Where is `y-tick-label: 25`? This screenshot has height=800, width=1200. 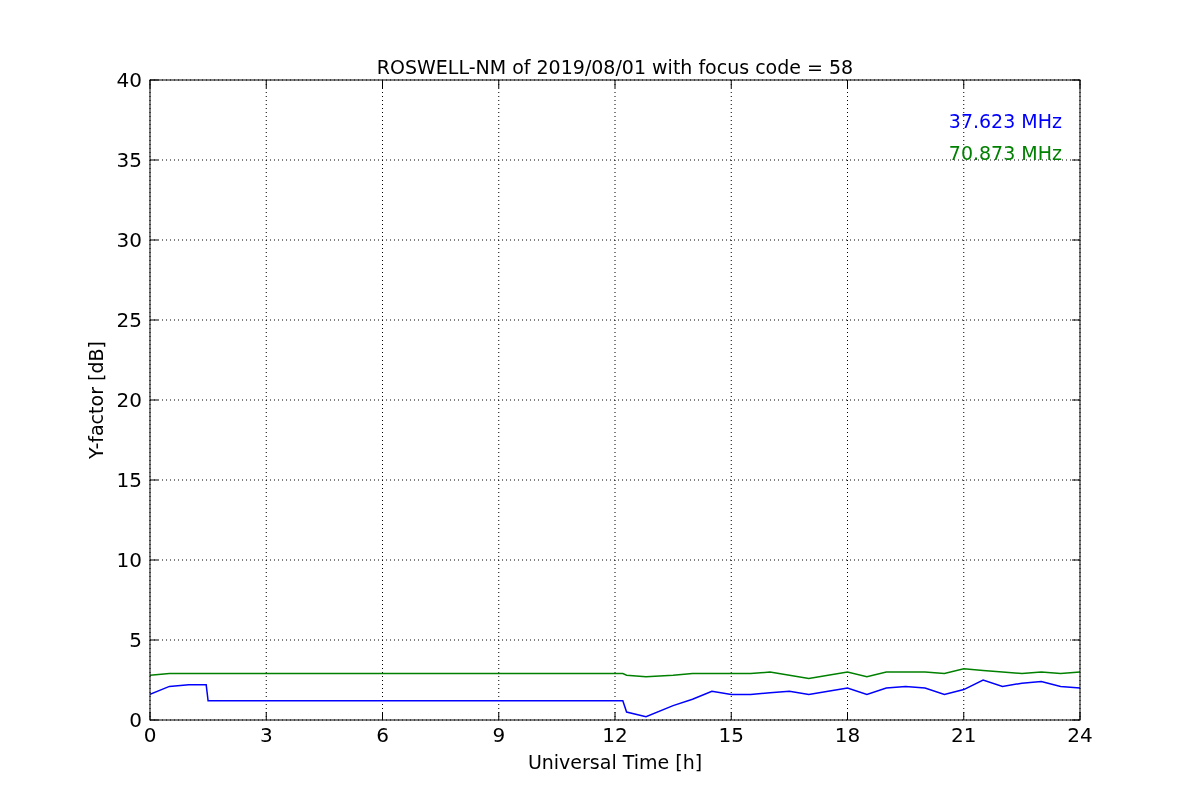 y-tick-label: 25 is located at coordinates (129, 320).